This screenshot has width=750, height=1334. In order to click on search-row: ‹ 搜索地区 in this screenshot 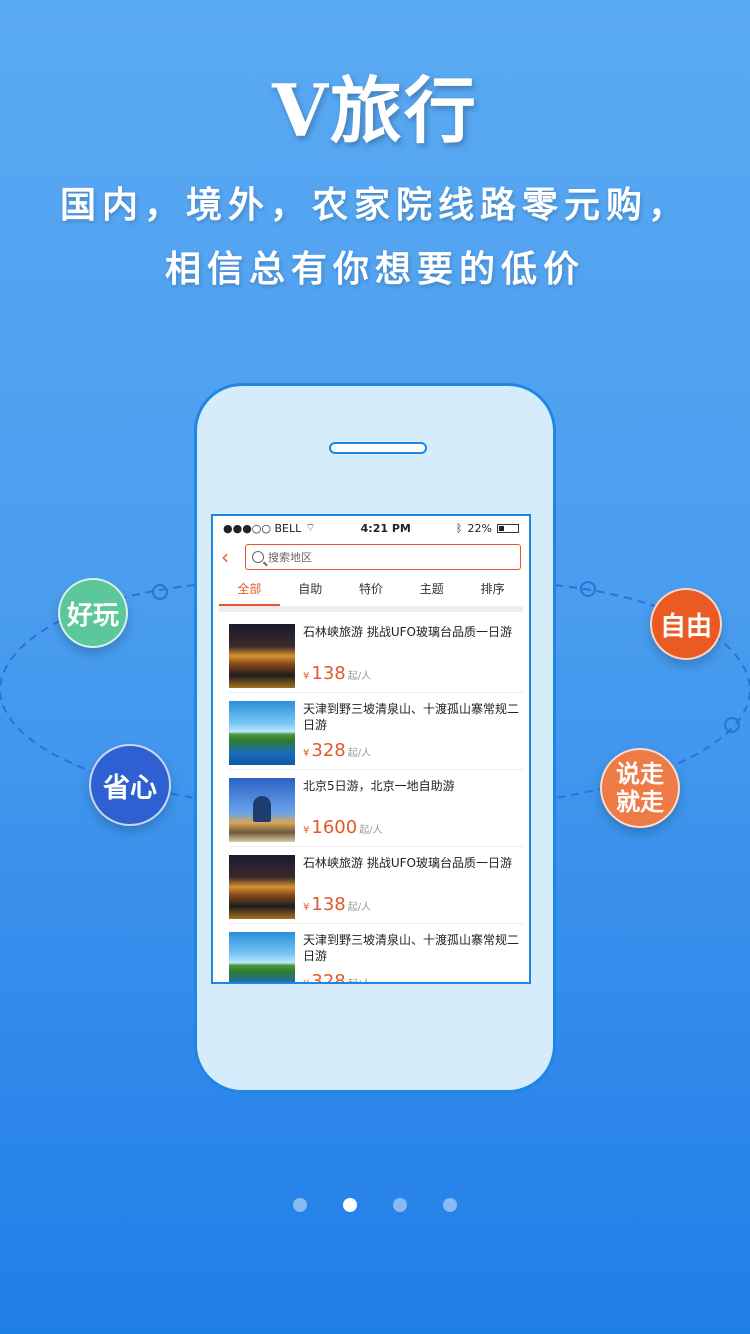, I will do `click(371, 557)`.